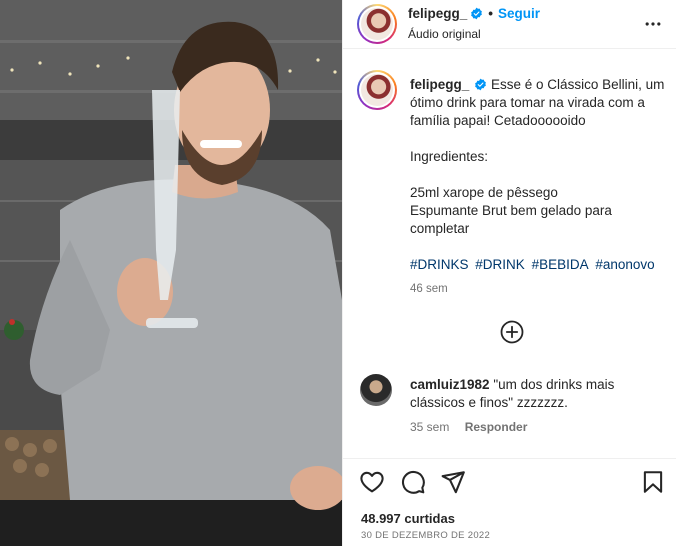 The image size is (676, 546). What do you see at coordinates (624, 264) in the screenshot?
I see `hashtag-link: #anonovo` at bounding box center [624, 264].